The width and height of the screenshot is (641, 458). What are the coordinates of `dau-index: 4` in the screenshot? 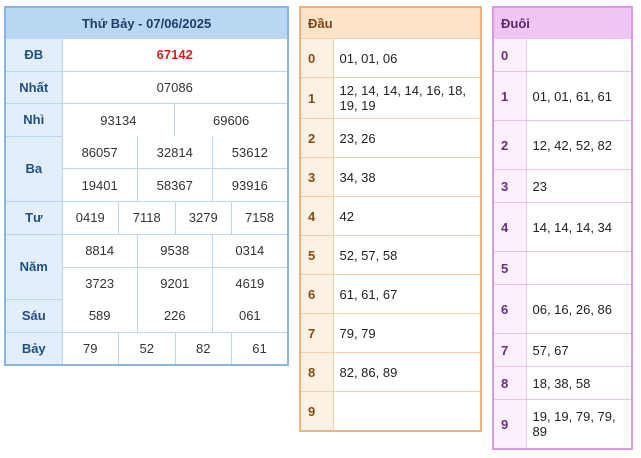 It's located at (316, 216).